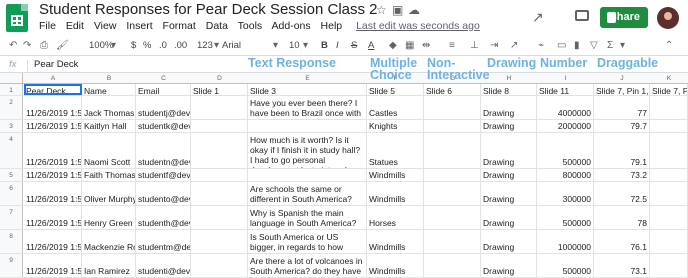 The image size is (688, 278). I want to click on menu-tools: Tools, so click(250, 26).